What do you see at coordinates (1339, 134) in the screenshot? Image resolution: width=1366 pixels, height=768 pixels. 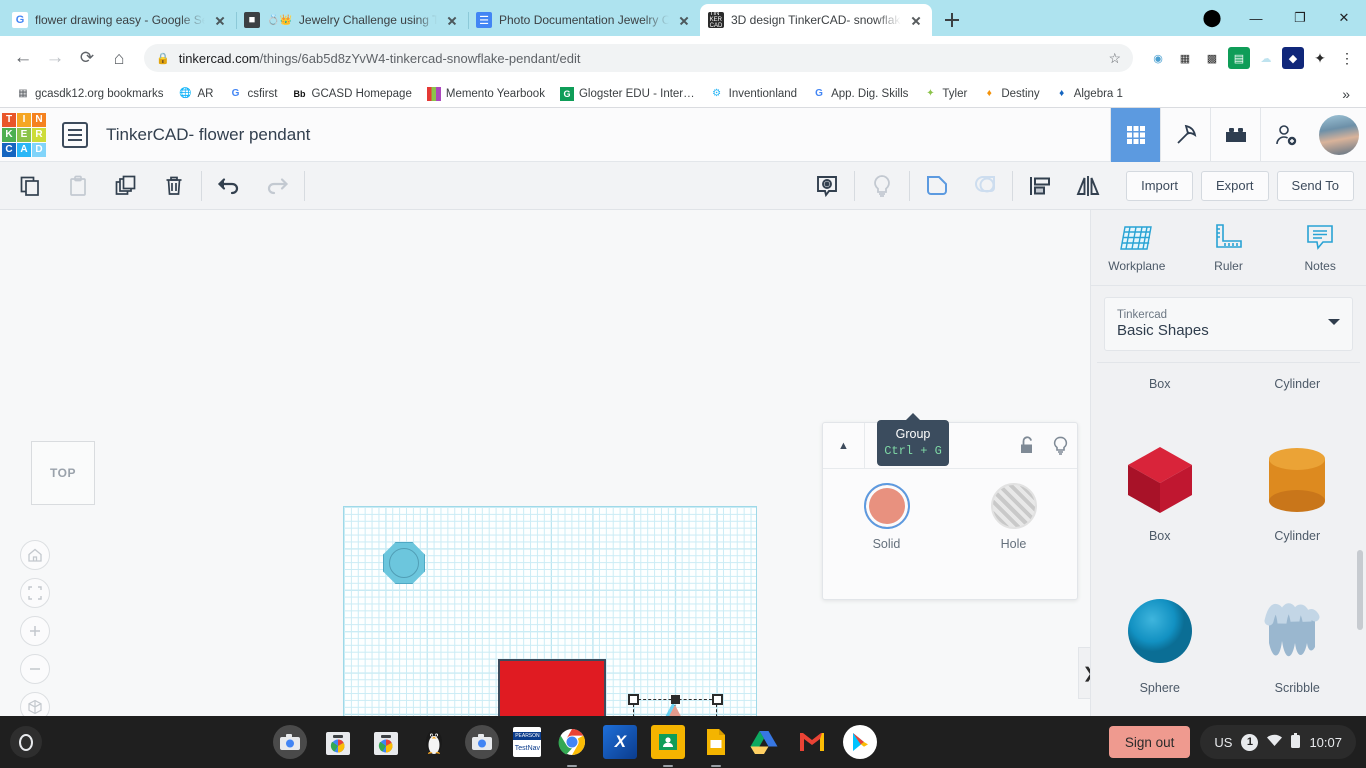 I see `user-avatar` at bounding box center [1339, 134].